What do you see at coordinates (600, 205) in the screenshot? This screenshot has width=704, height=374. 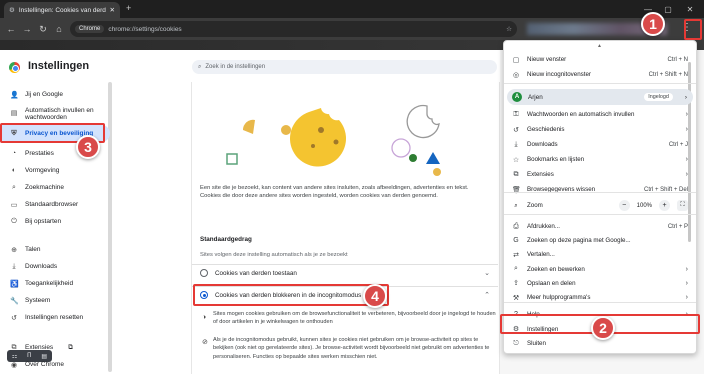 I see `zoom-row: ⌕ Zoom − 100% + ⛶` at bounding box center [600, 205].